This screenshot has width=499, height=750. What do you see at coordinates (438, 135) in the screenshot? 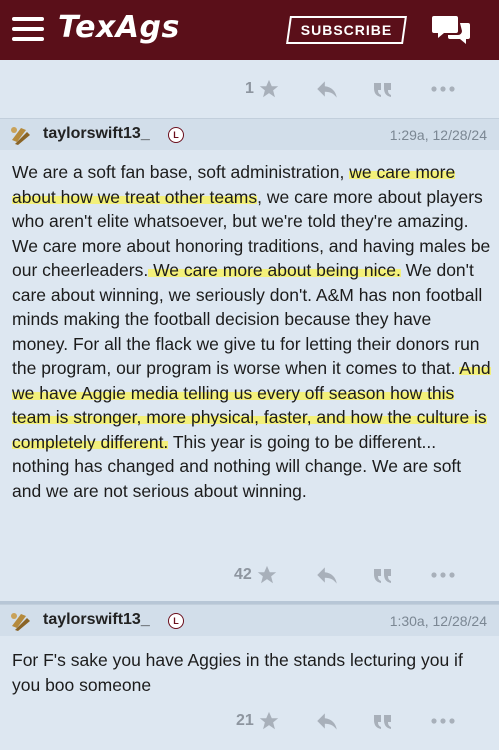
I see `post-timestamp: 1:29a, 12/28/24` at bounding box center [438, 135].